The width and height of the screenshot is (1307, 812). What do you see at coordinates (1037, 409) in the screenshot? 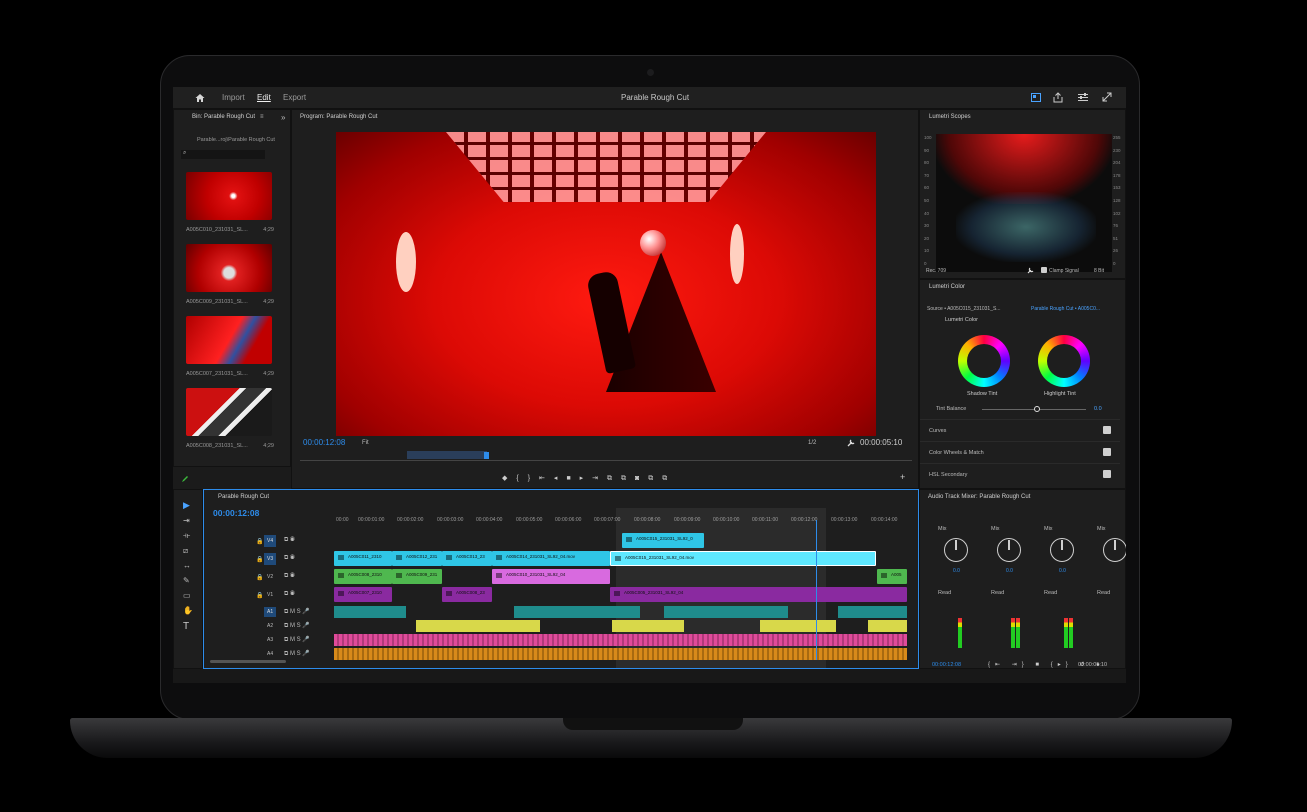
I see `tint-balance-handle` at bounding box center [1037, 409].